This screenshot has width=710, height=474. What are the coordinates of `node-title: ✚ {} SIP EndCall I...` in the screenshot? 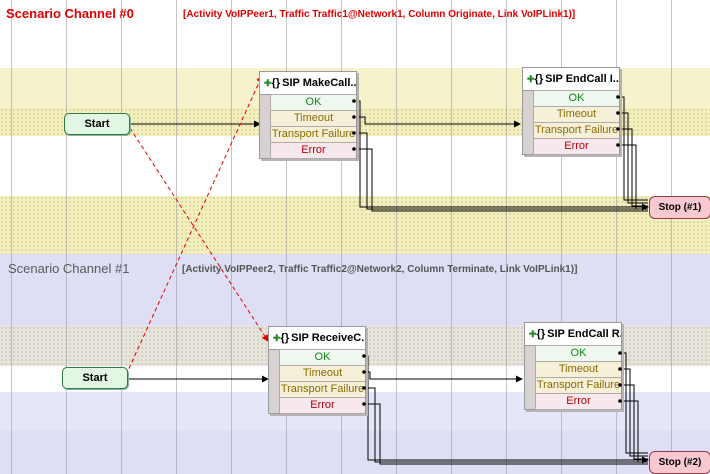 It's located at (571, 79).